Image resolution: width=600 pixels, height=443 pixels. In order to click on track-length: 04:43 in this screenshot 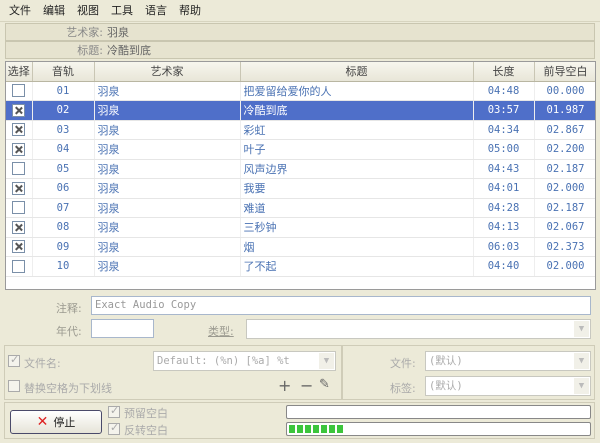, I will do `click(504, 169)`.